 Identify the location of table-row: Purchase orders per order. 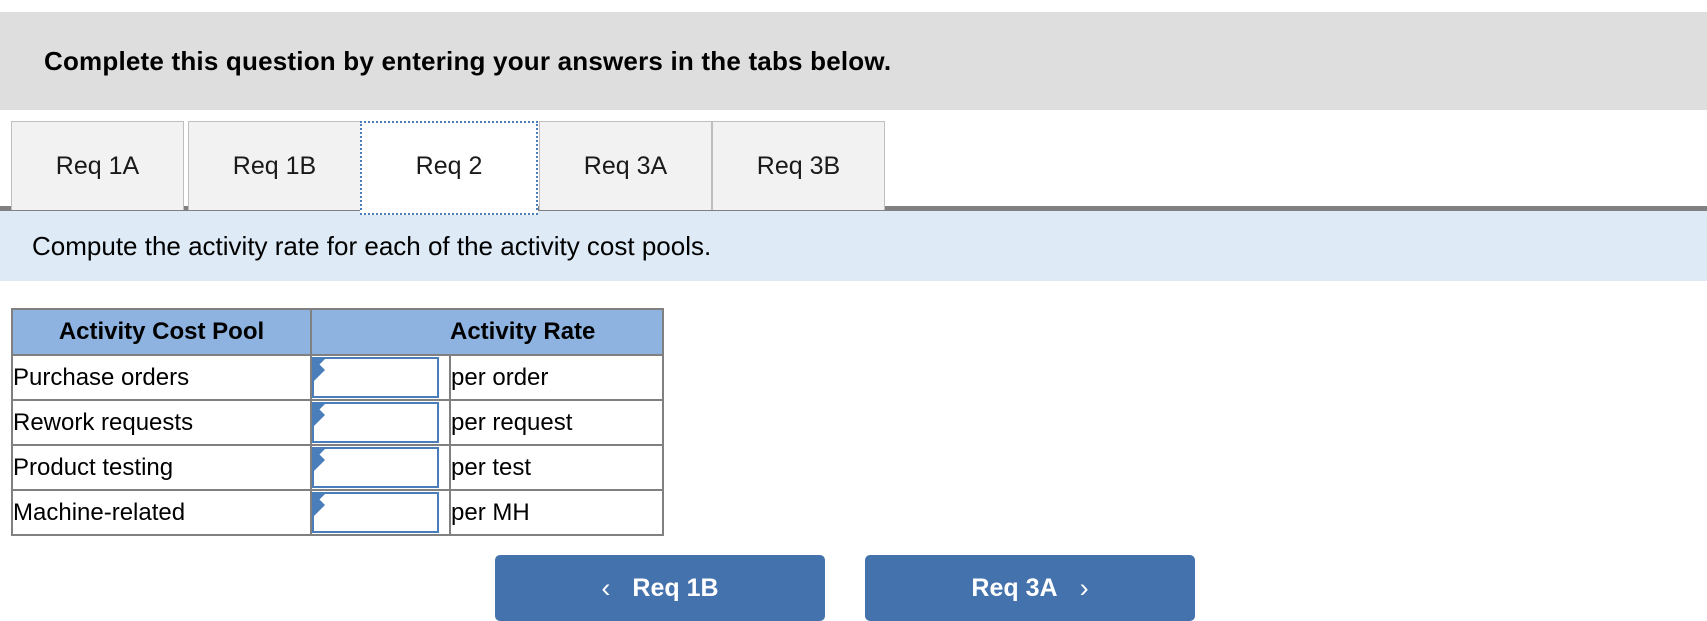
(337, 377).